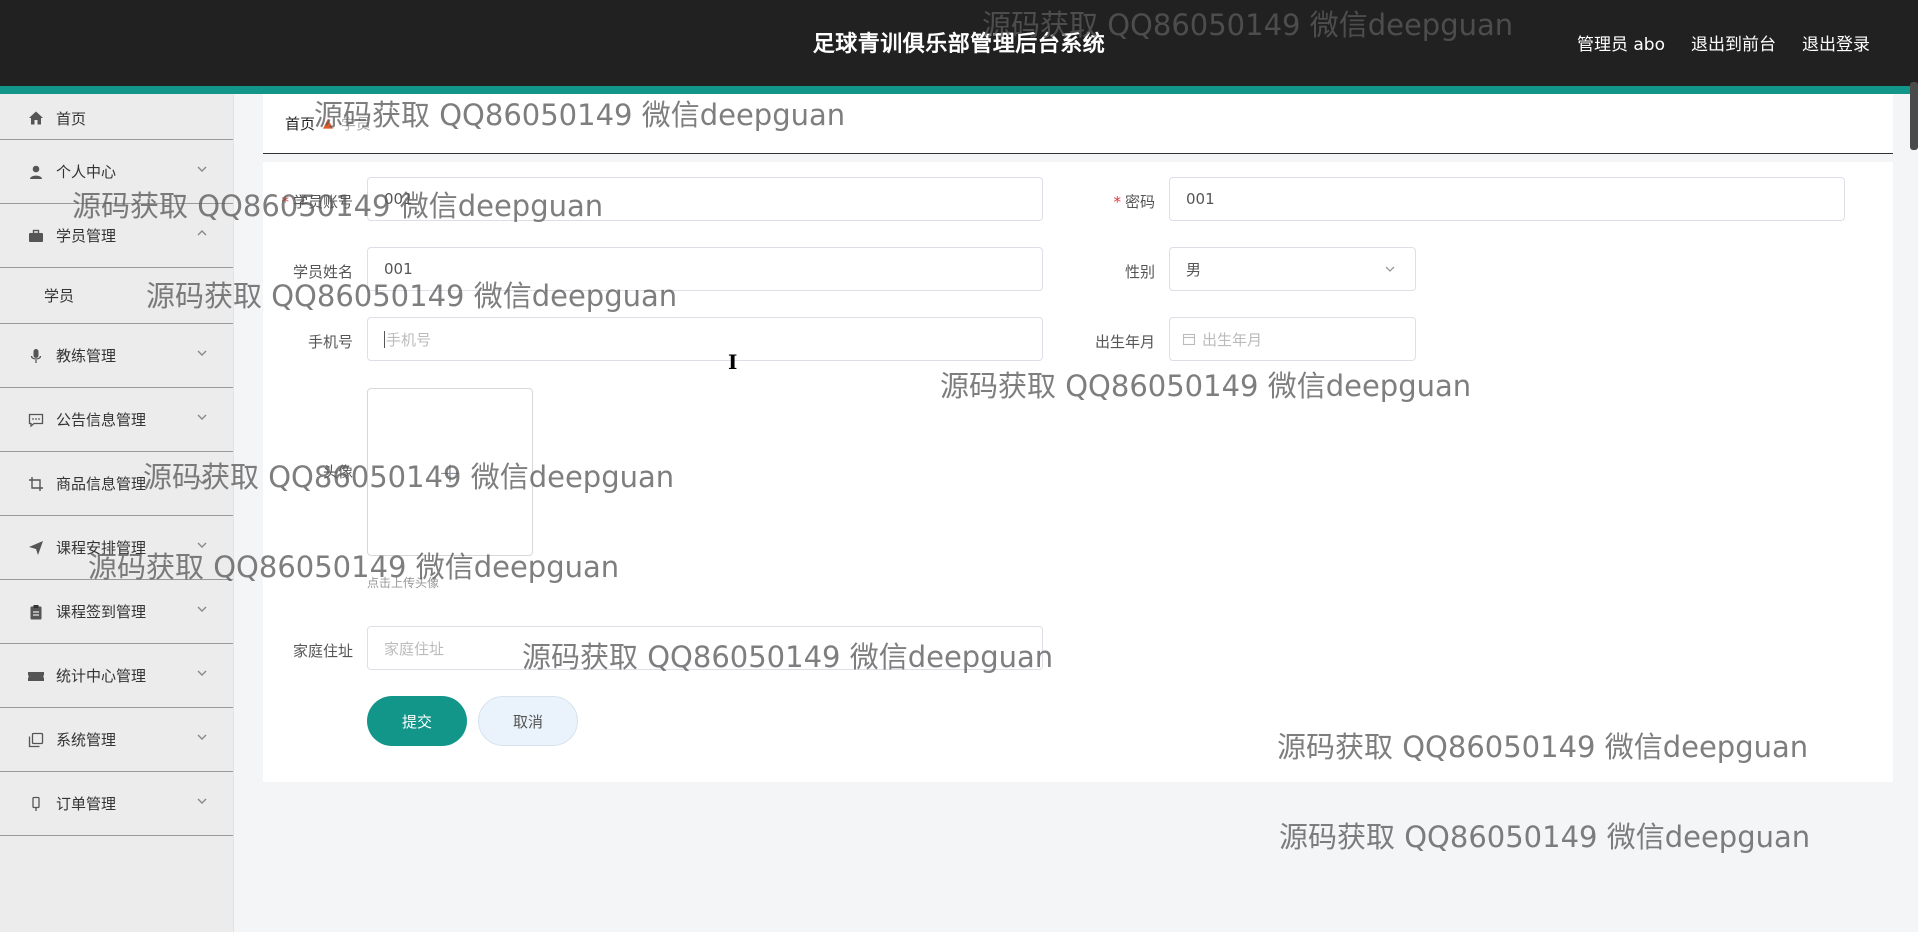  Describe the element at coordinates (101, 484) in the screenshot. I see `sidebar-item-label: 商品信息管理` at that location.